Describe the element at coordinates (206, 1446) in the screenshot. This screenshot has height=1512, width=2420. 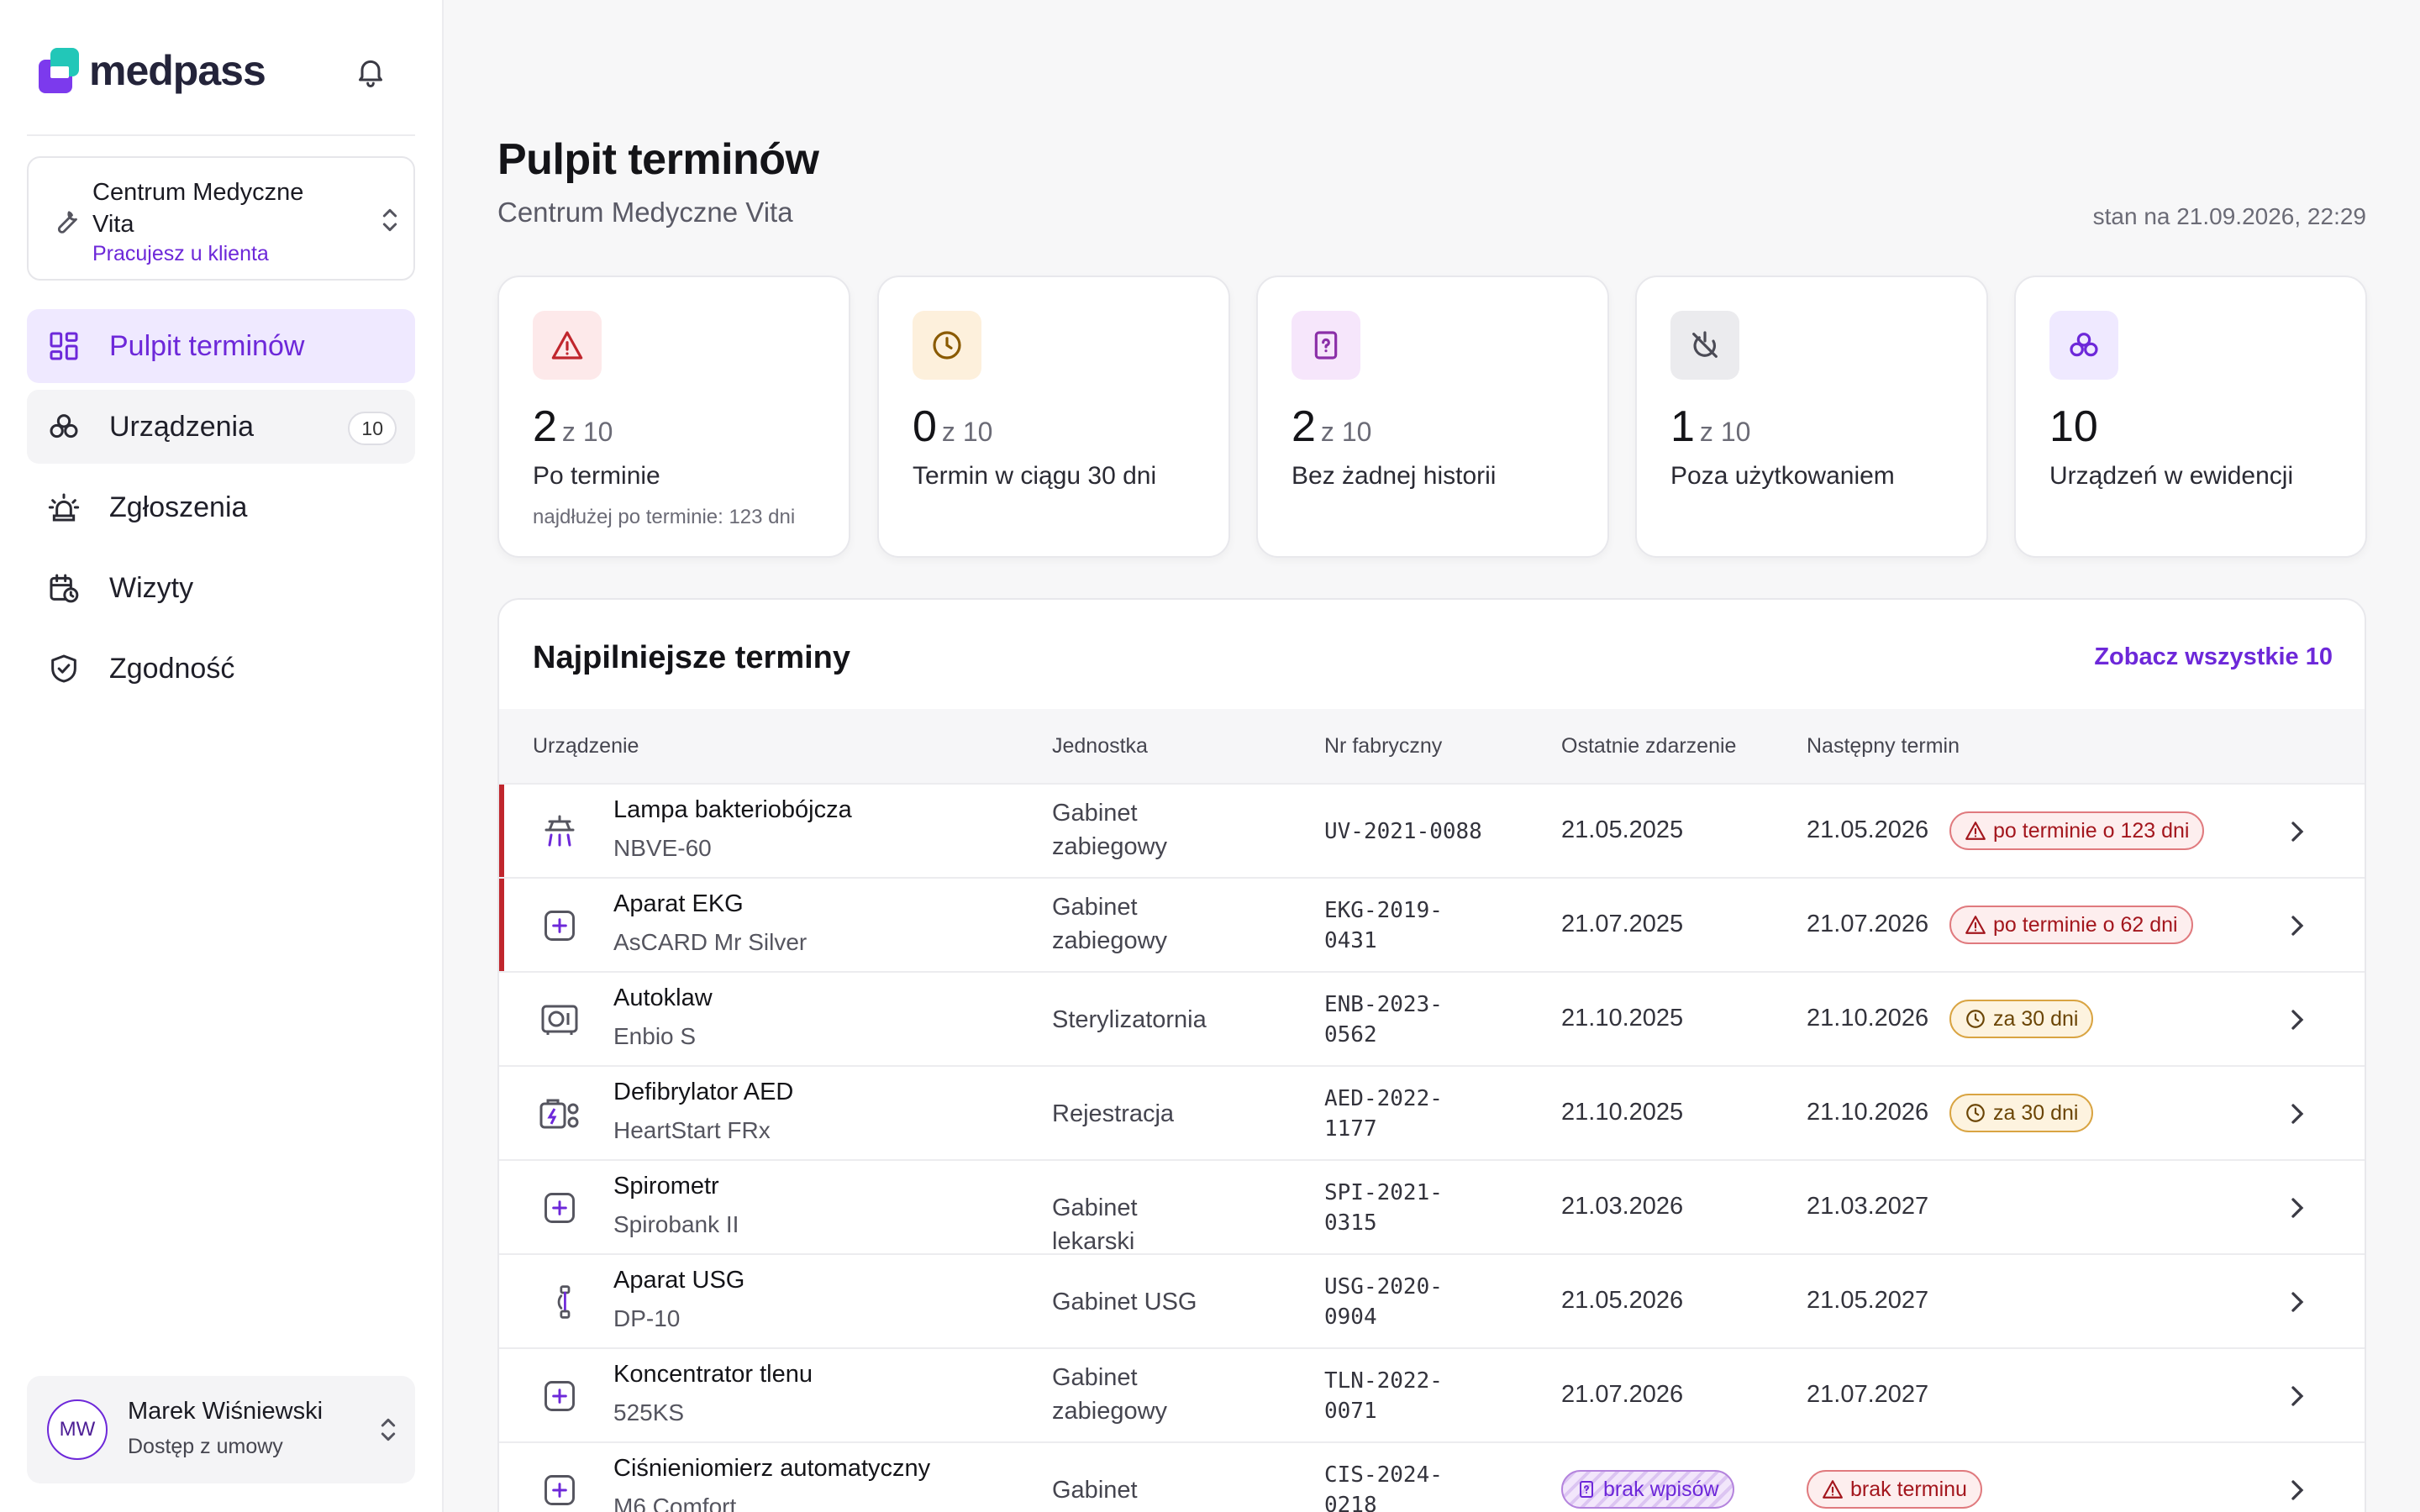
I see `user-role: Dostęp z umowy` at that location.